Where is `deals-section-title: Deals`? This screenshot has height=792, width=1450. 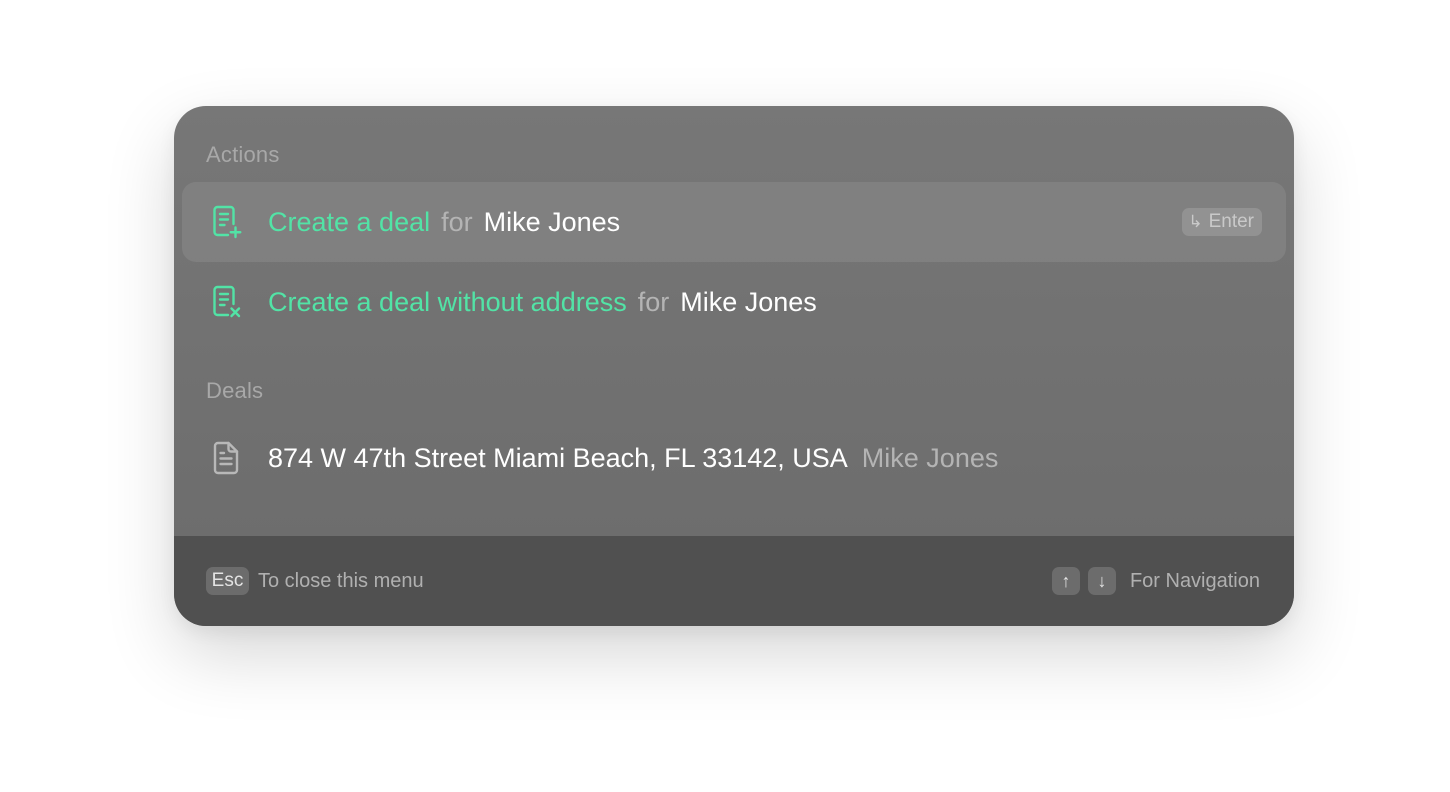 deals-section-title: Deals is located at coordinates (235, 390).